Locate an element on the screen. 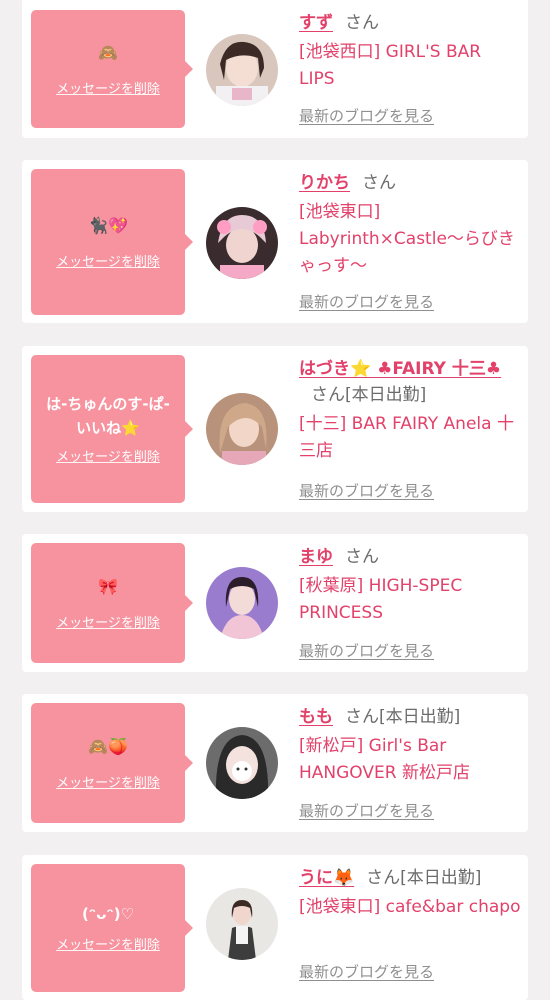  member-name-link: りかち is located at coordinates (324, 183).